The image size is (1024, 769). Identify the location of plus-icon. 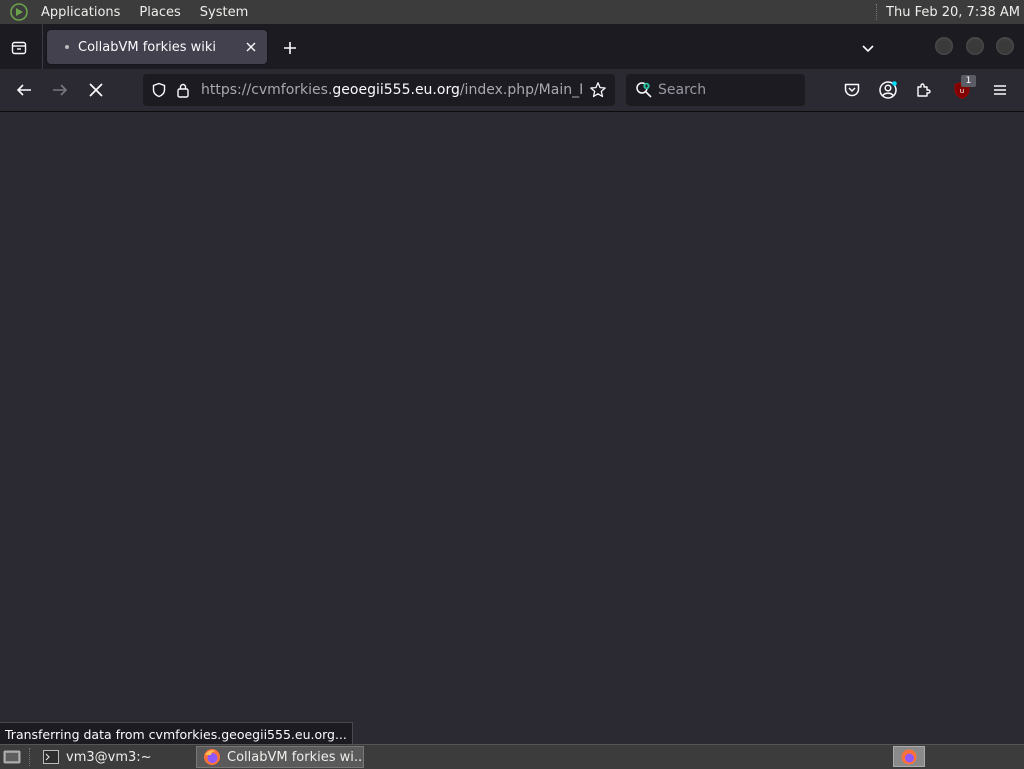
(290, 48).